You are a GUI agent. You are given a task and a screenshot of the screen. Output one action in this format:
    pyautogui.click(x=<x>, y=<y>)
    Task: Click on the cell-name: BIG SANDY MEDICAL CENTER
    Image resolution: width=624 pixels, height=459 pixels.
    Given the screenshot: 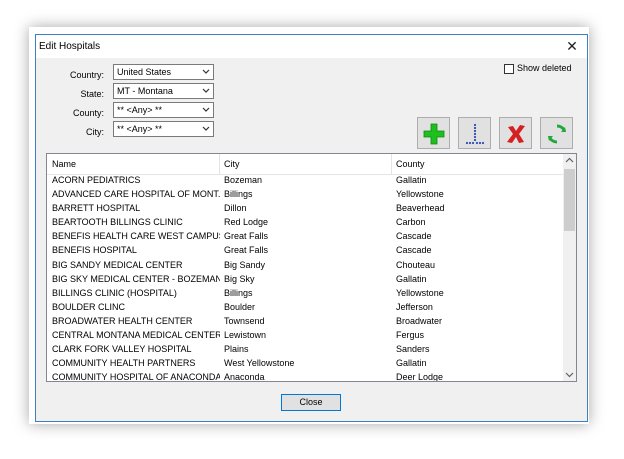 What is the action you would take?
    pyautogui.click(x=117, y=264)
    